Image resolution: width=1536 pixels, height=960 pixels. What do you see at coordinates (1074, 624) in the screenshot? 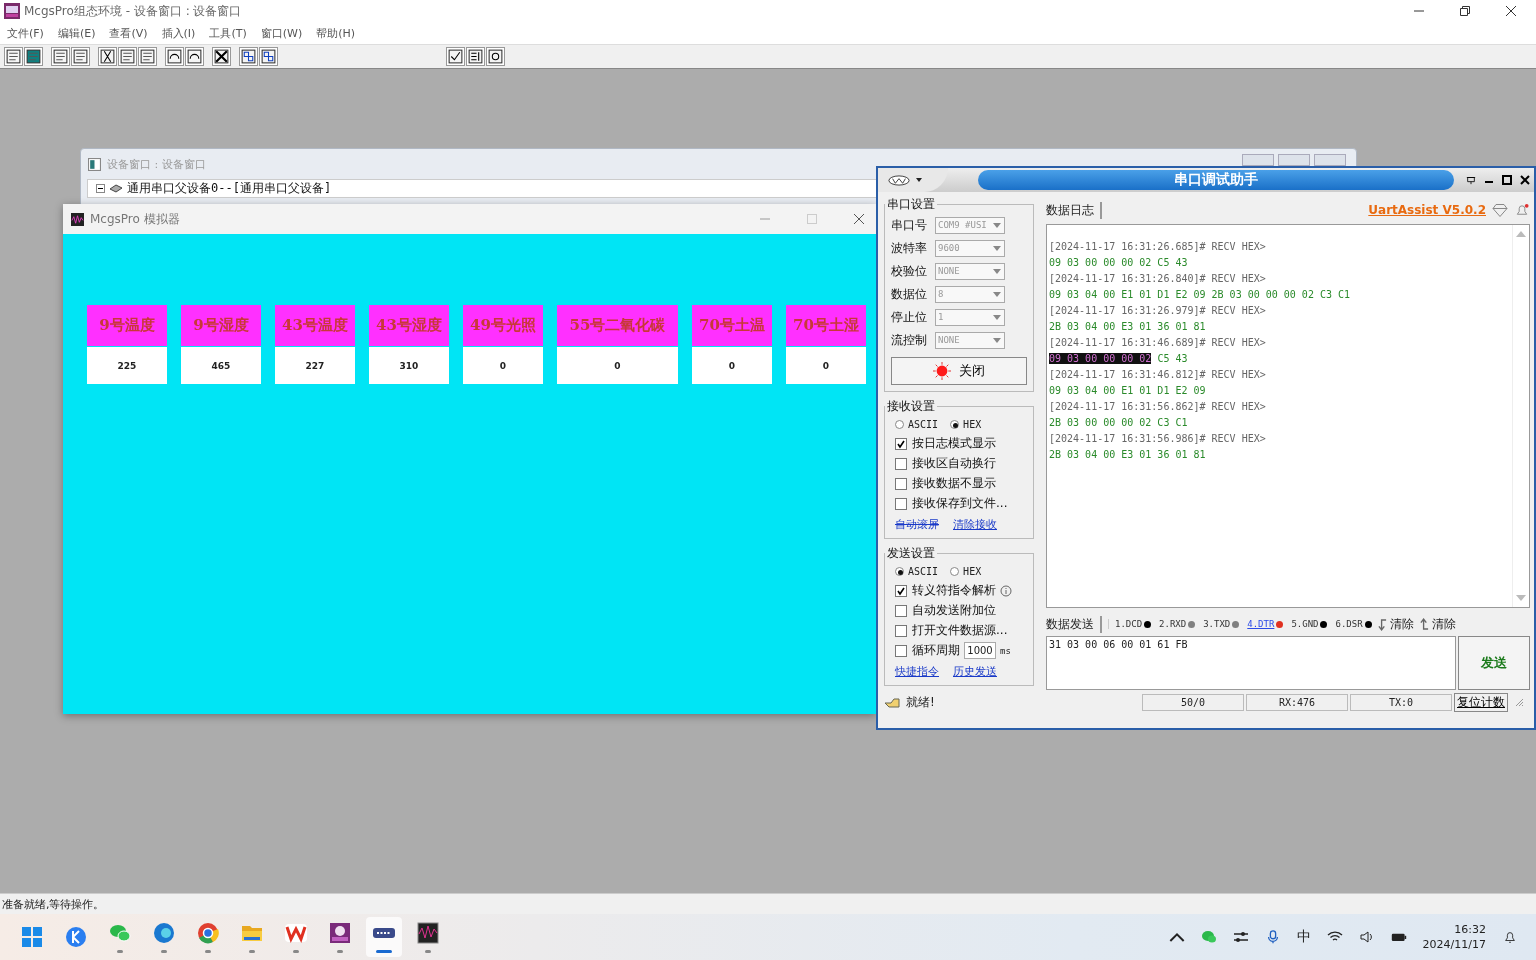
I see `send-tab: 数据发送` at bounding box center [1074, 624].